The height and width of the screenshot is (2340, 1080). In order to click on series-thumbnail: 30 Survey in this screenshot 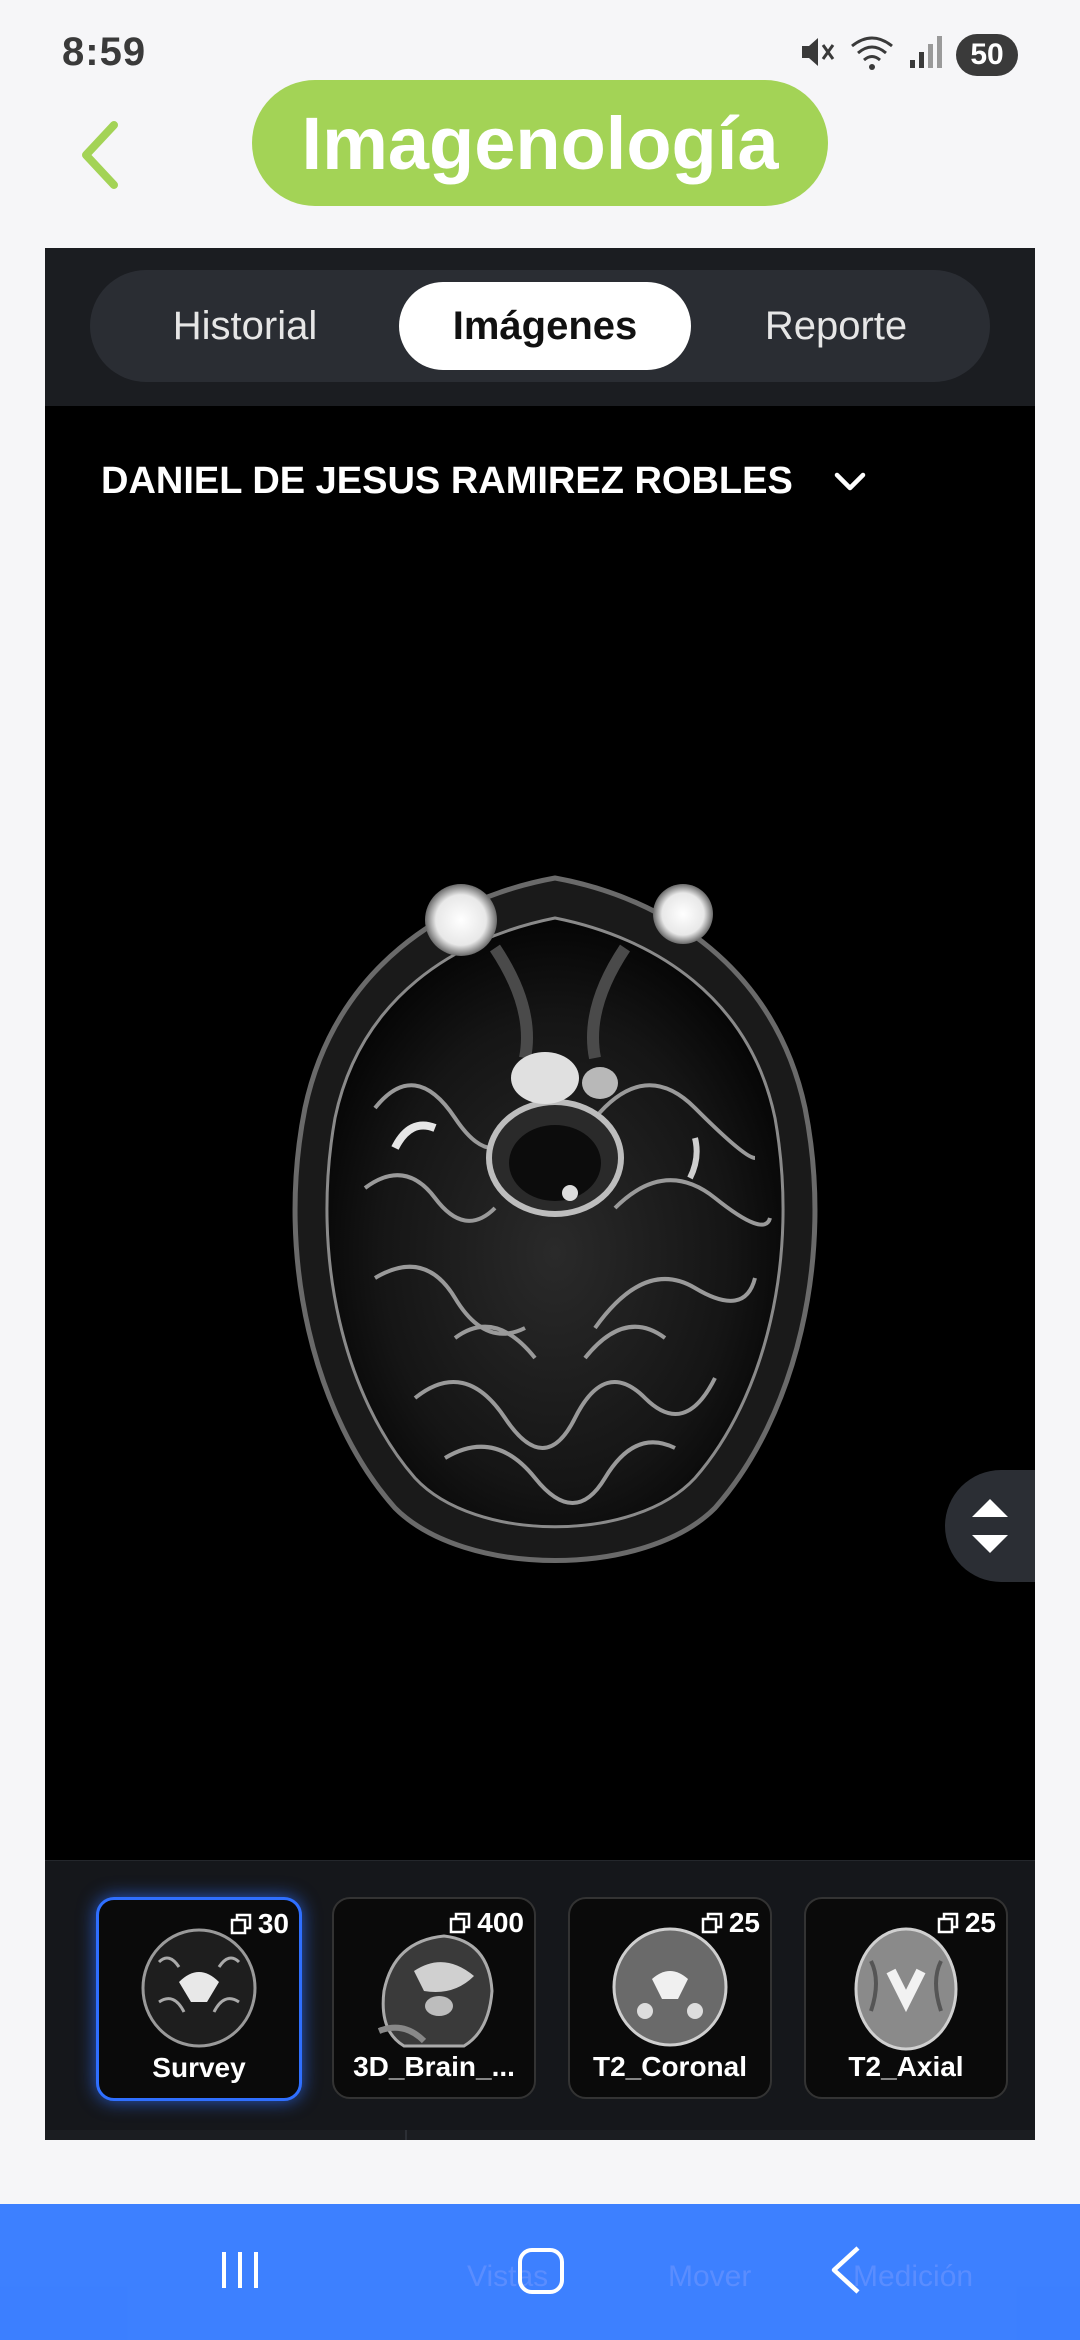, I will do `click(199, 1999)`.